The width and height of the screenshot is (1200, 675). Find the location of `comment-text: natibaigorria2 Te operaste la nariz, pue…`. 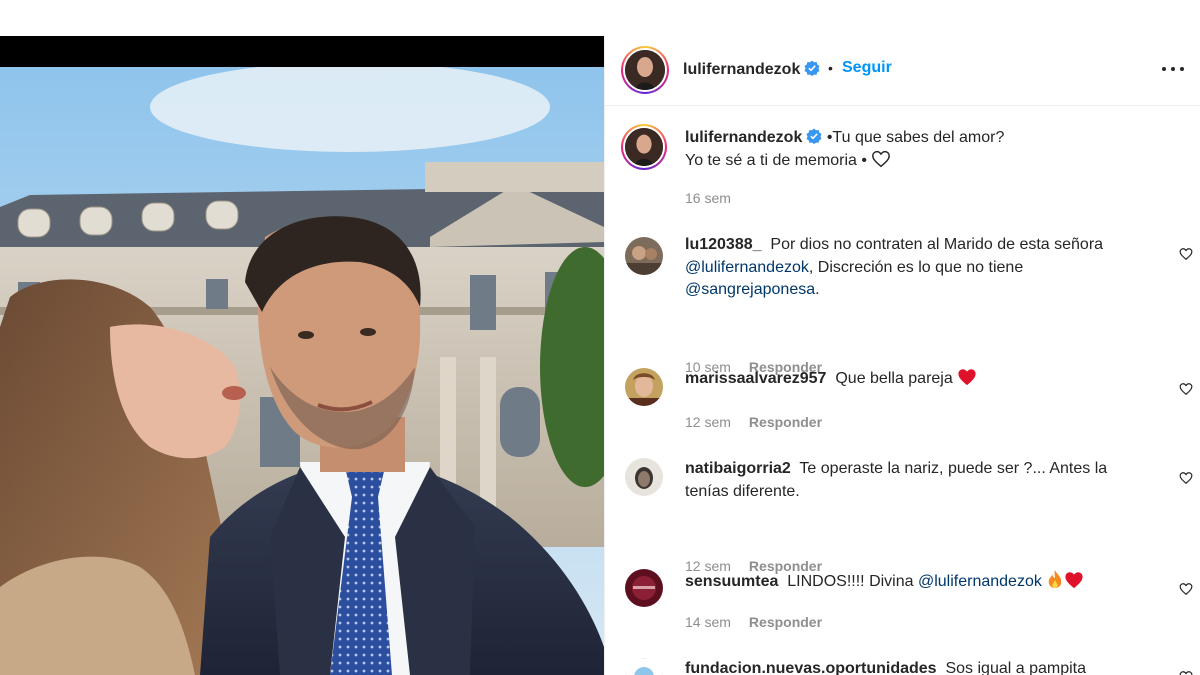

comment-text: natibaigorria2 Te operaste la nariz, pue… is located at coordinates (920, 480).